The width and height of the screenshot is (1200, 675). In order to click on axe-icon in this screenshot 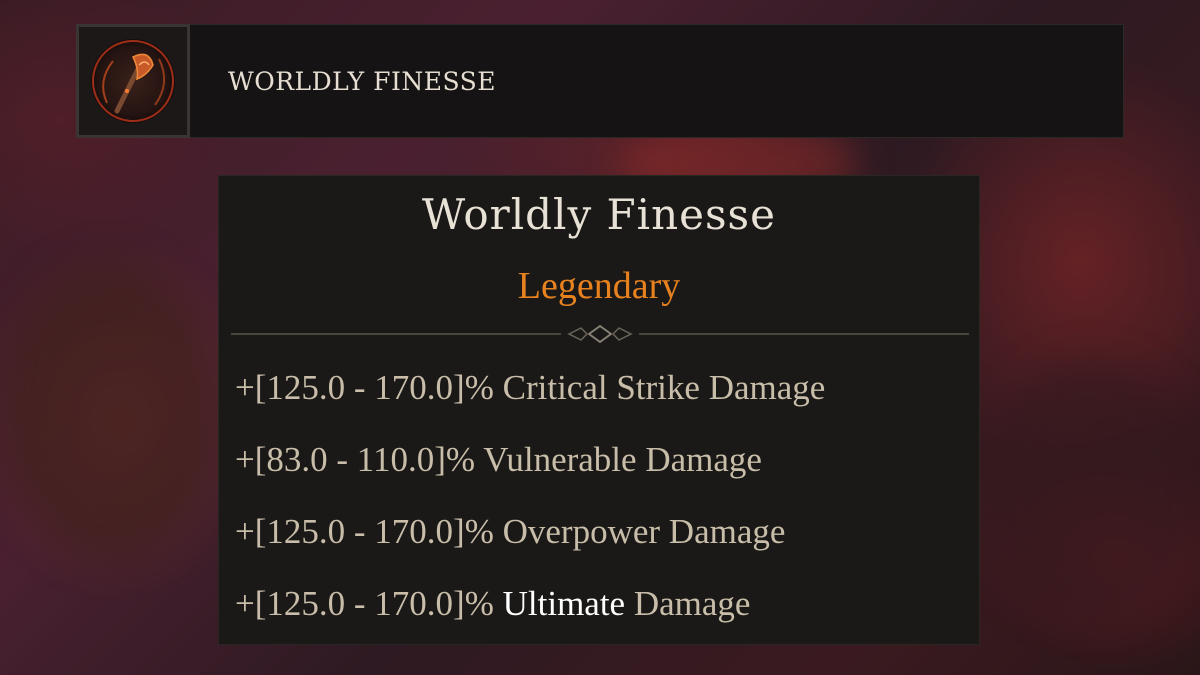, I will do `click(133, 80)`.